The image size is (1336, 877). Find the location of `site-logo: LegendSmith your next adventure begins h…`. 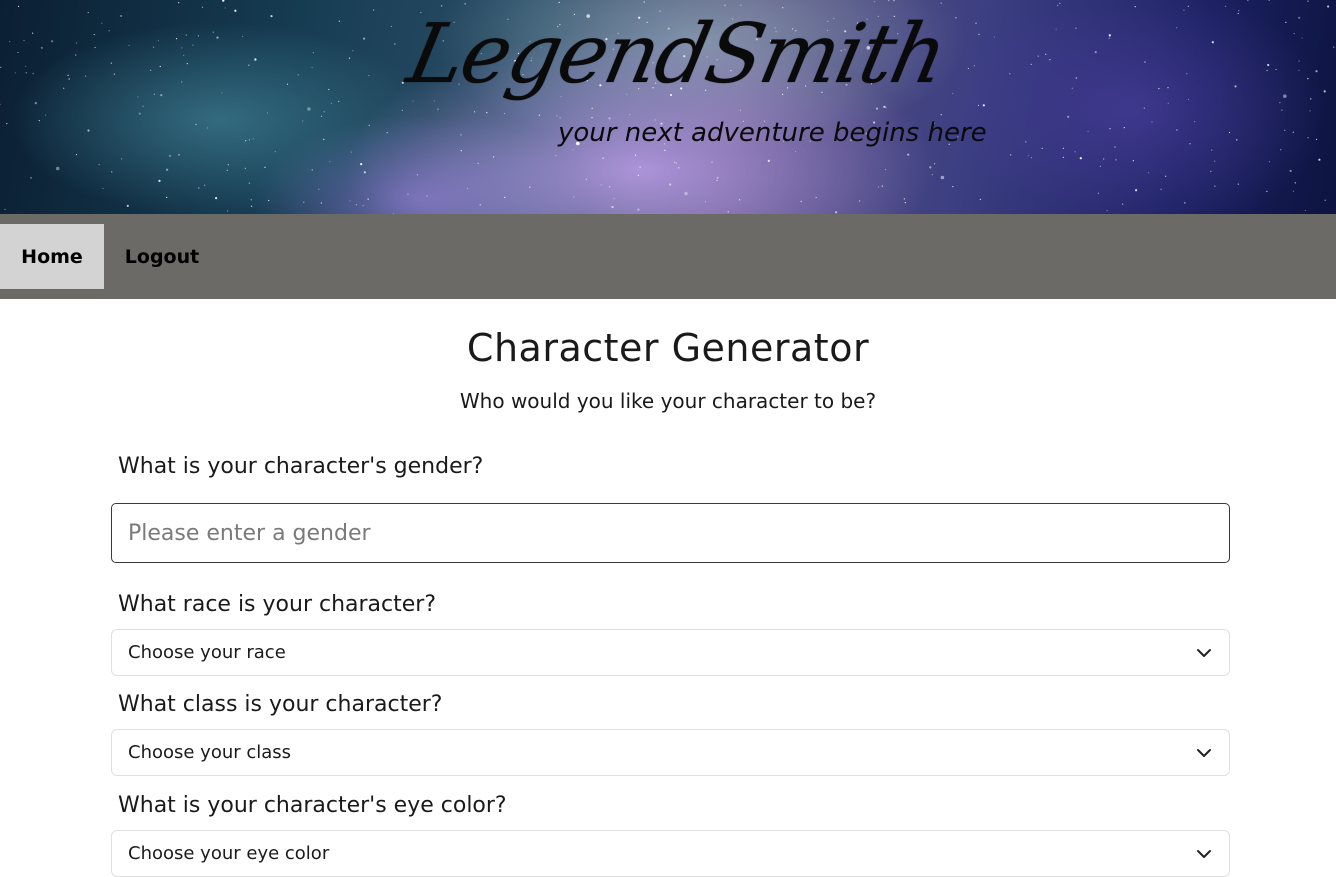

site-logo: LegendSmith your next adventure begins h… is located at coordinates (693, 85).